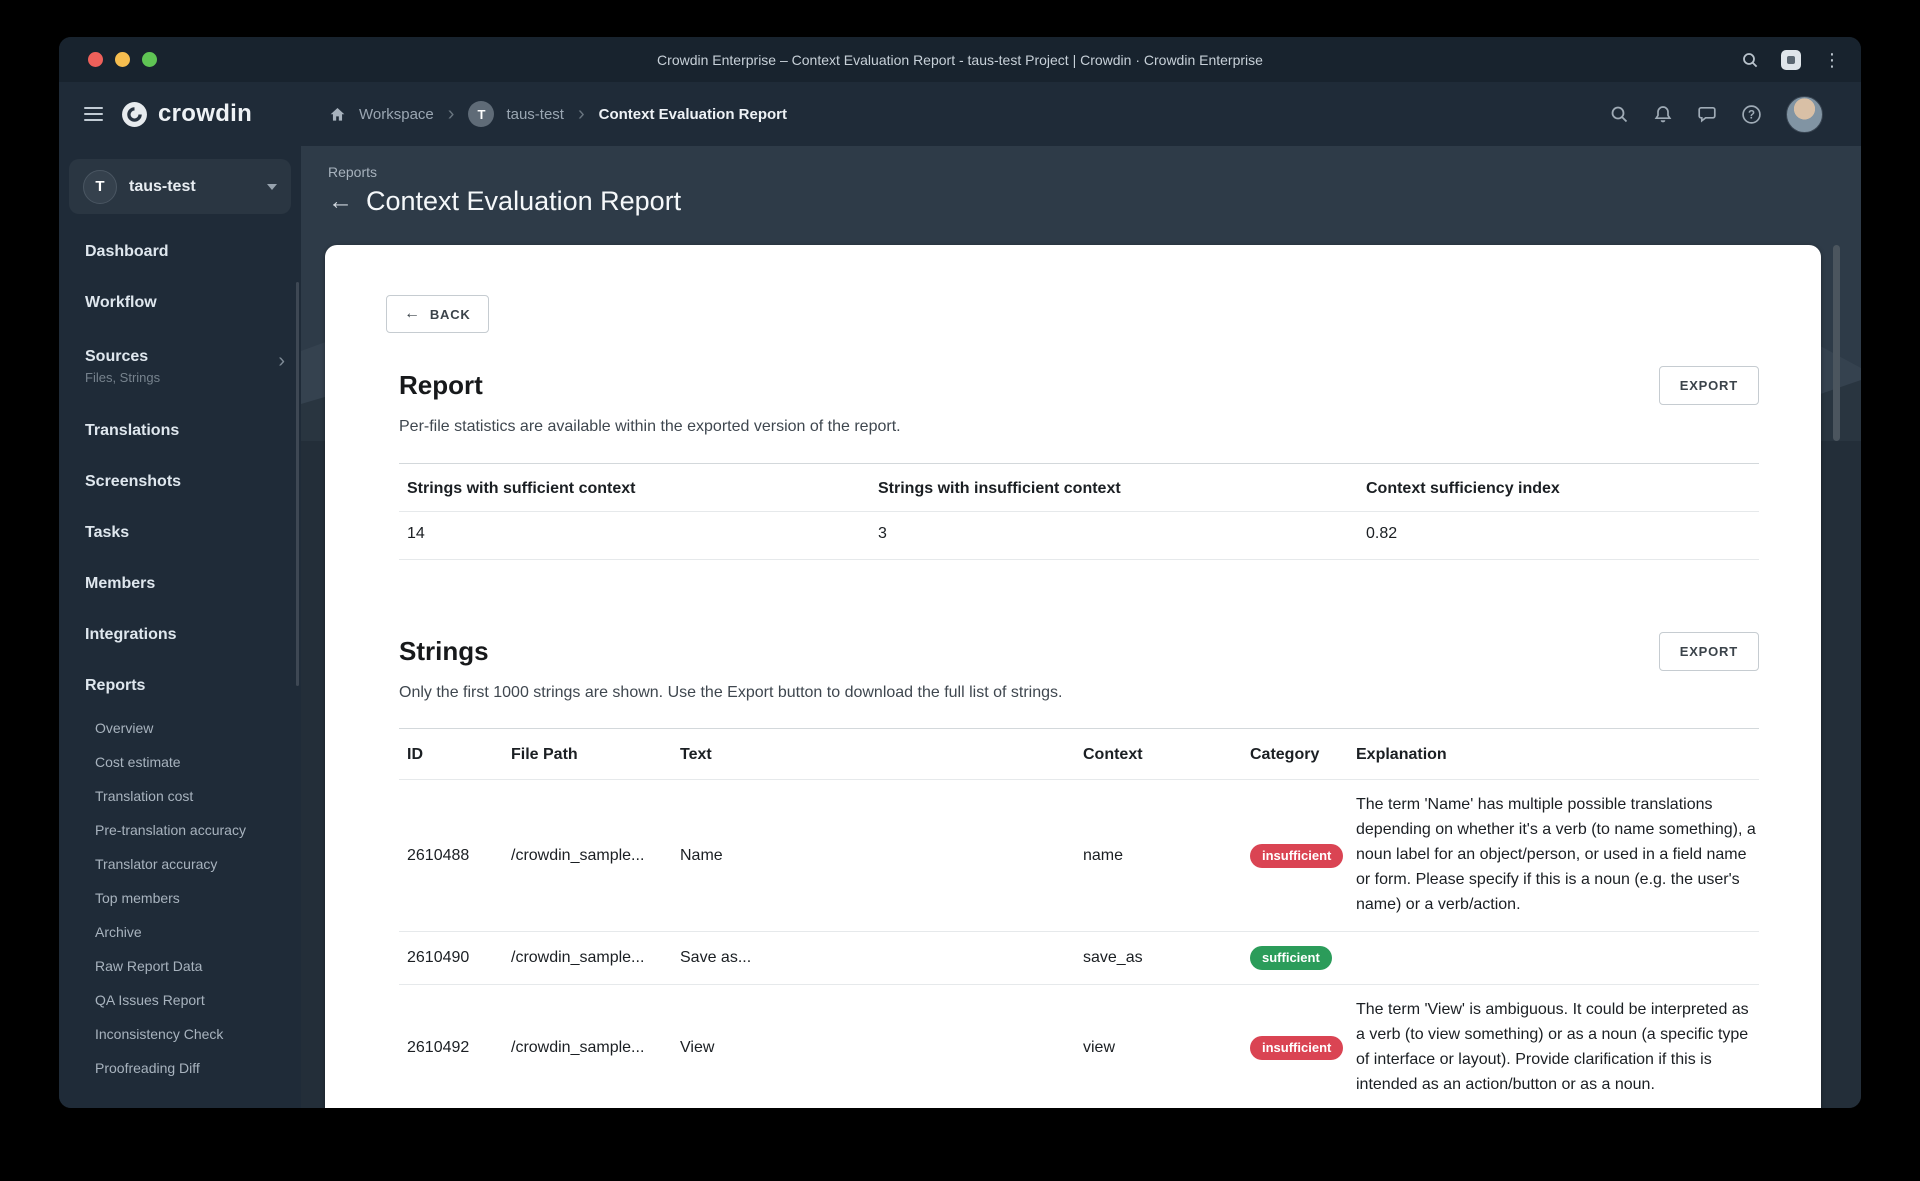 The height and width of the screenshot is (1181, 1920). I want to click on sidebar-item-overview: Overview, so click(180, 728).